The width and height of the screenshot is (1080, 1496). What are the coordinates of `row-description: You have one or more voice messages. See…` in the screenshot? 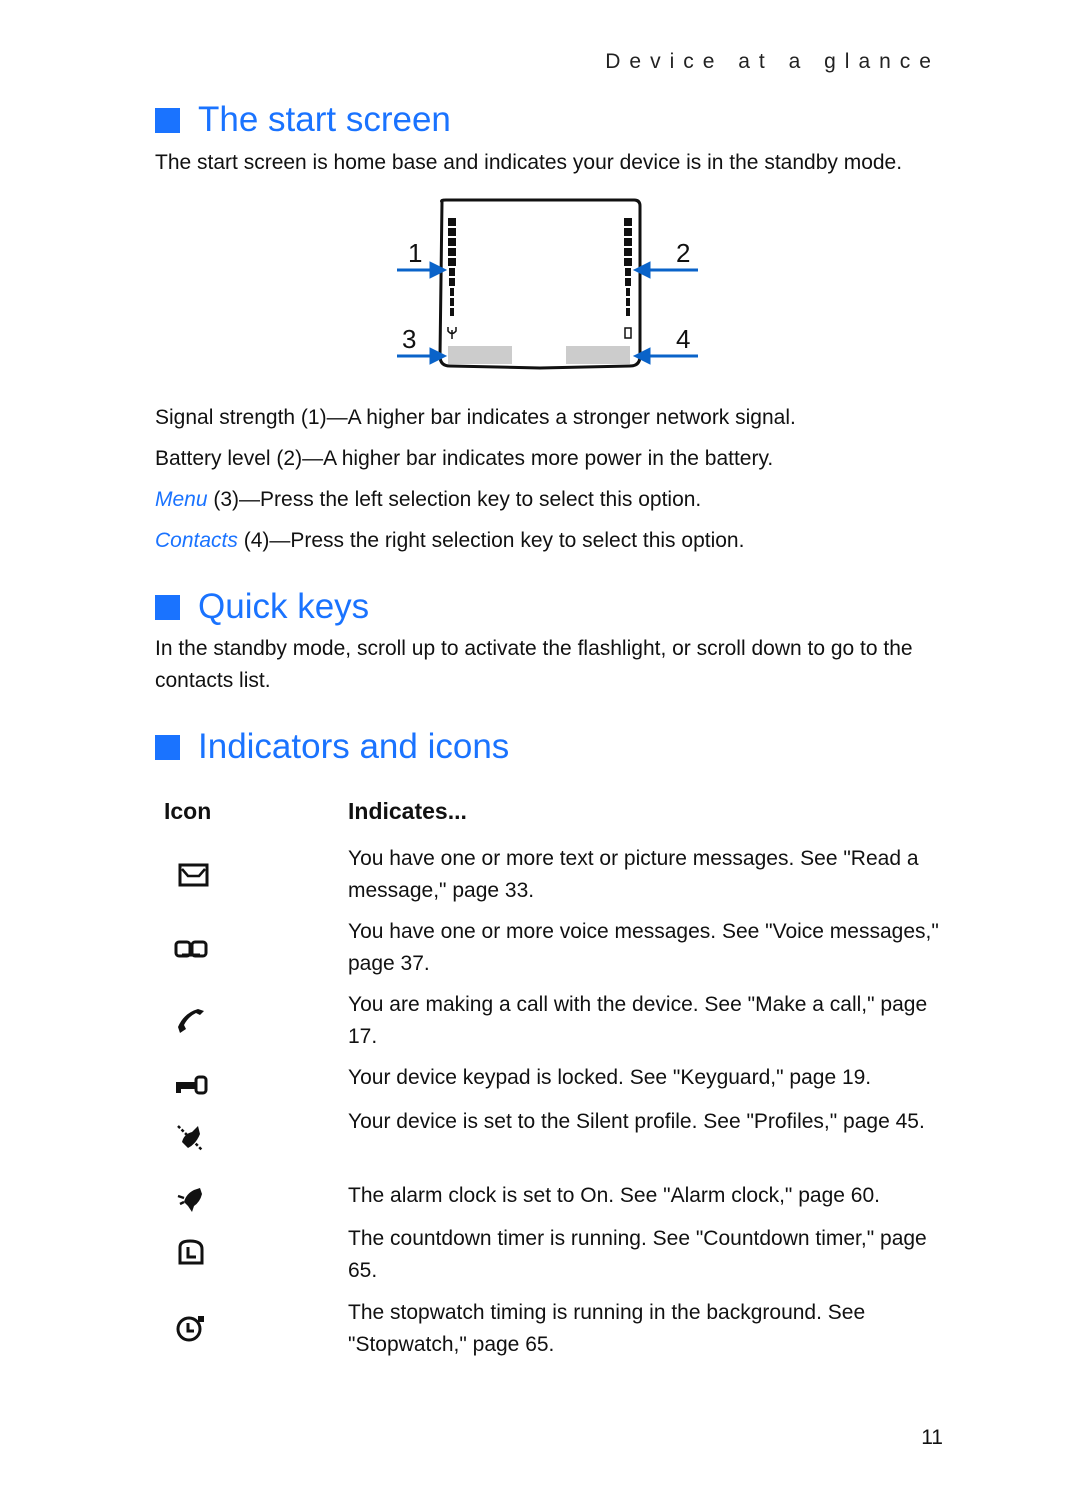 It's located at (643, 947).